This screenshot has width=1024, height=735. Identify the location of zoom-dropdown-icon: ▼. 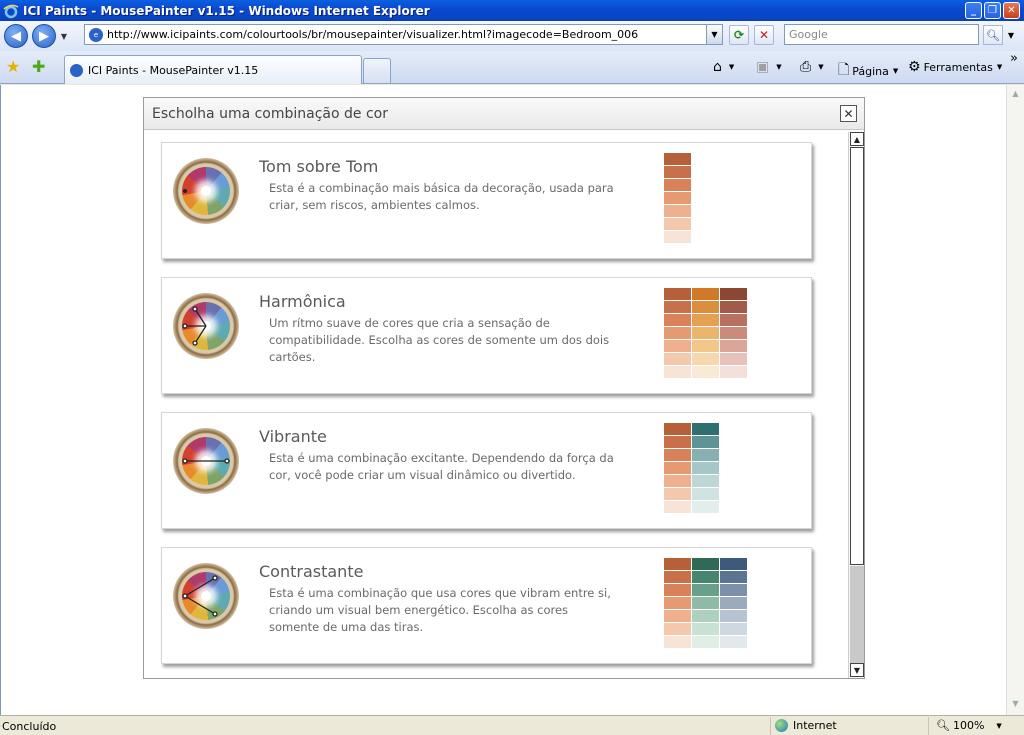
(998, 726).